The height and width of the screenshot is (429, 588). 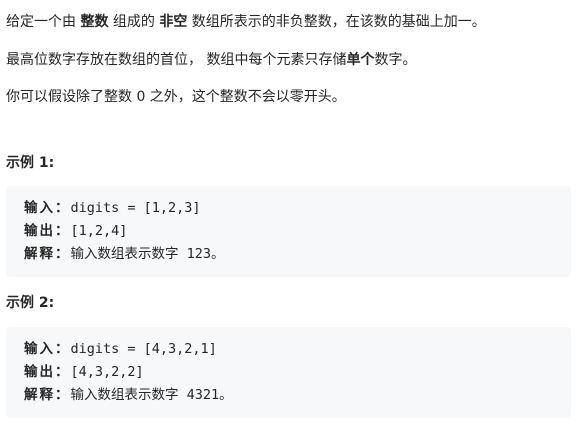 I want to click on example-2-explanation-value: 输入数组表示数字 4321。, so click(x=151, y=395).